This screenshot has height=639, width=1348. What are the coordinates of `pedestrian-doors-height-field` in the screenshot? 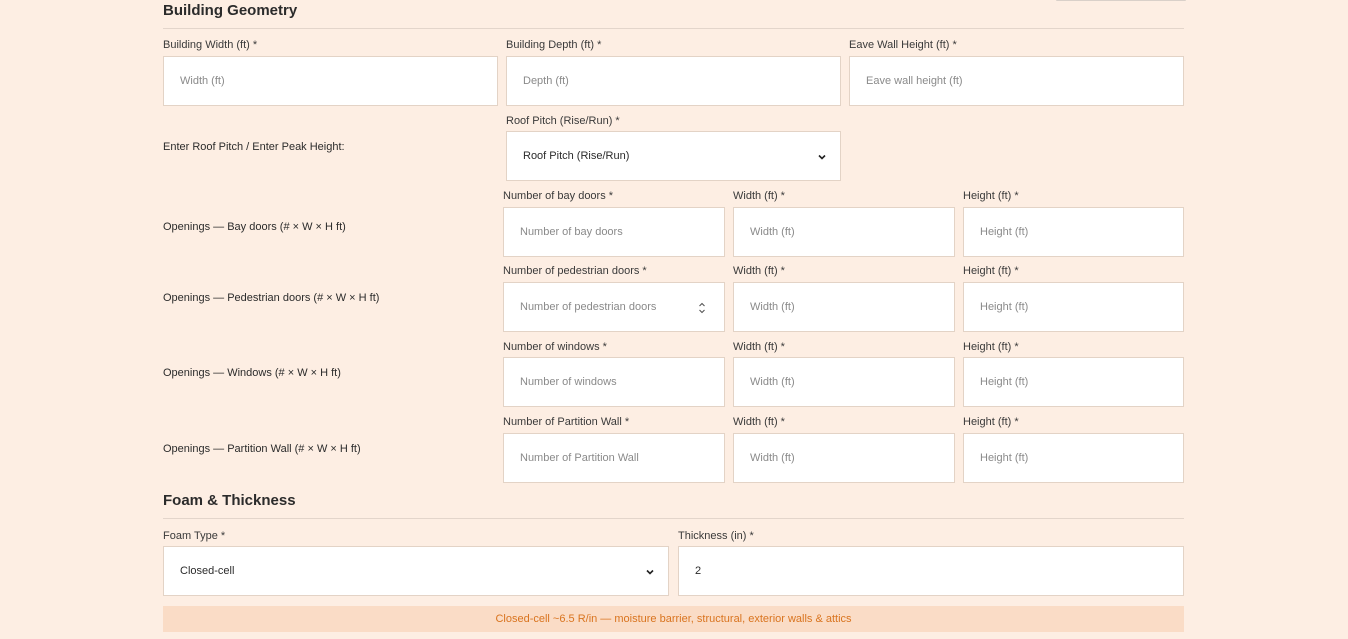 It's located at (1073, 307).